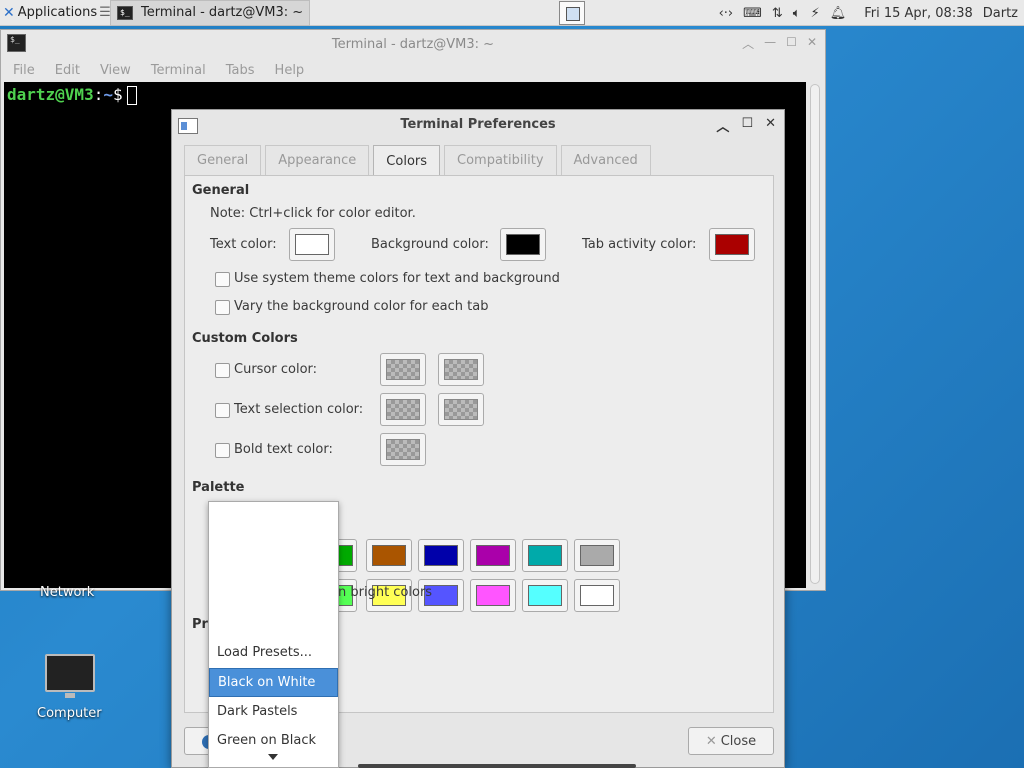 Image resolution: width=1024 pixels, height=768 pixels. Describe the element at coordinates (178, 70) in the screenshot. I see `menu-terminal: Terminal` at that location.